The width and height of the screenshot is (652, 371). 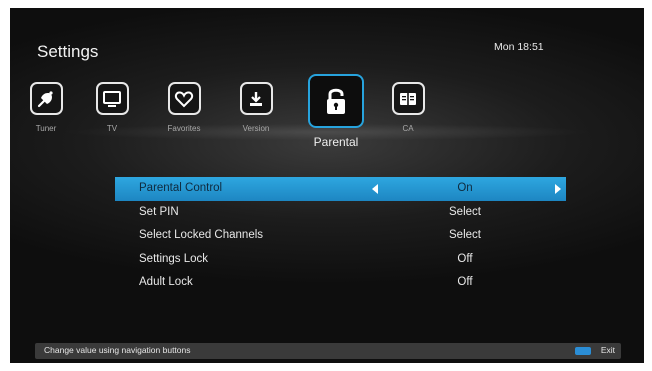 What do you see at coordinates (340, 283) in the screenshot?
I see `menu-item-adult-lock: Adult Lock Off` at bounding box center [340, 283].